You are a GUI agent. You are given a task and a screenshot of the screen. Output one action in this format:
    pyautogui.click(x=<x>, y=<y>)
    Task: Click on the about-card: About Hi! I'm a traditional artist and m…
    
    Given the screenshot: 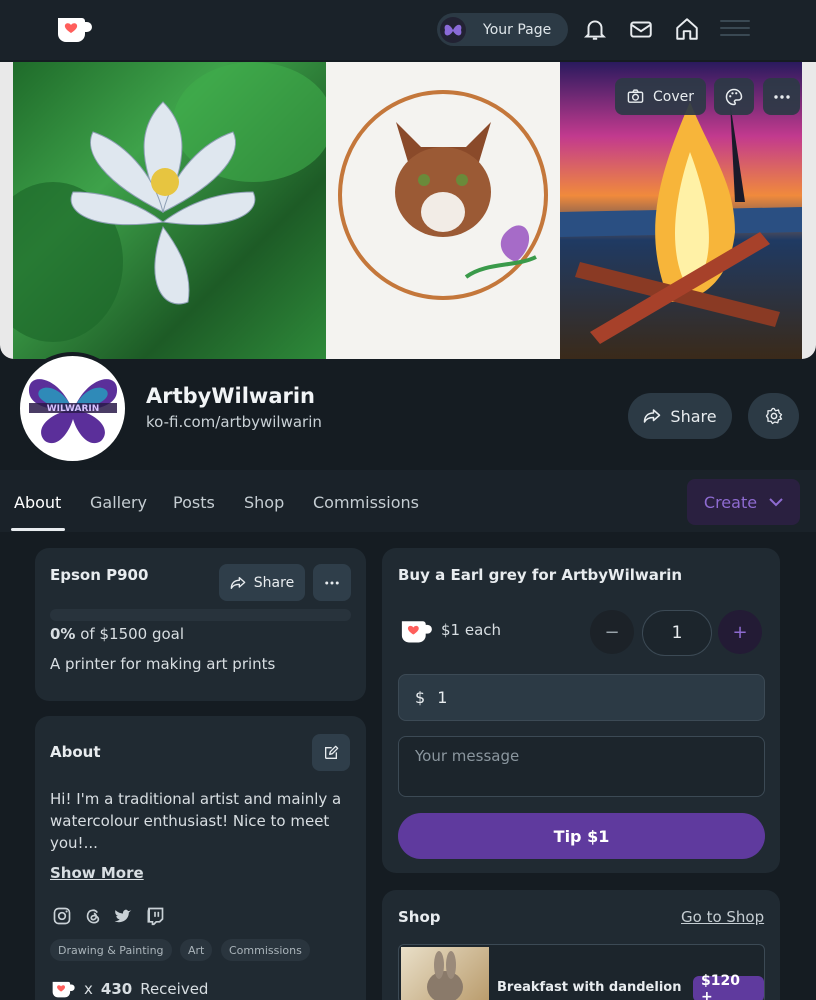 What is the action you would take?
    pyautogui.click(x=200, y=858)
    